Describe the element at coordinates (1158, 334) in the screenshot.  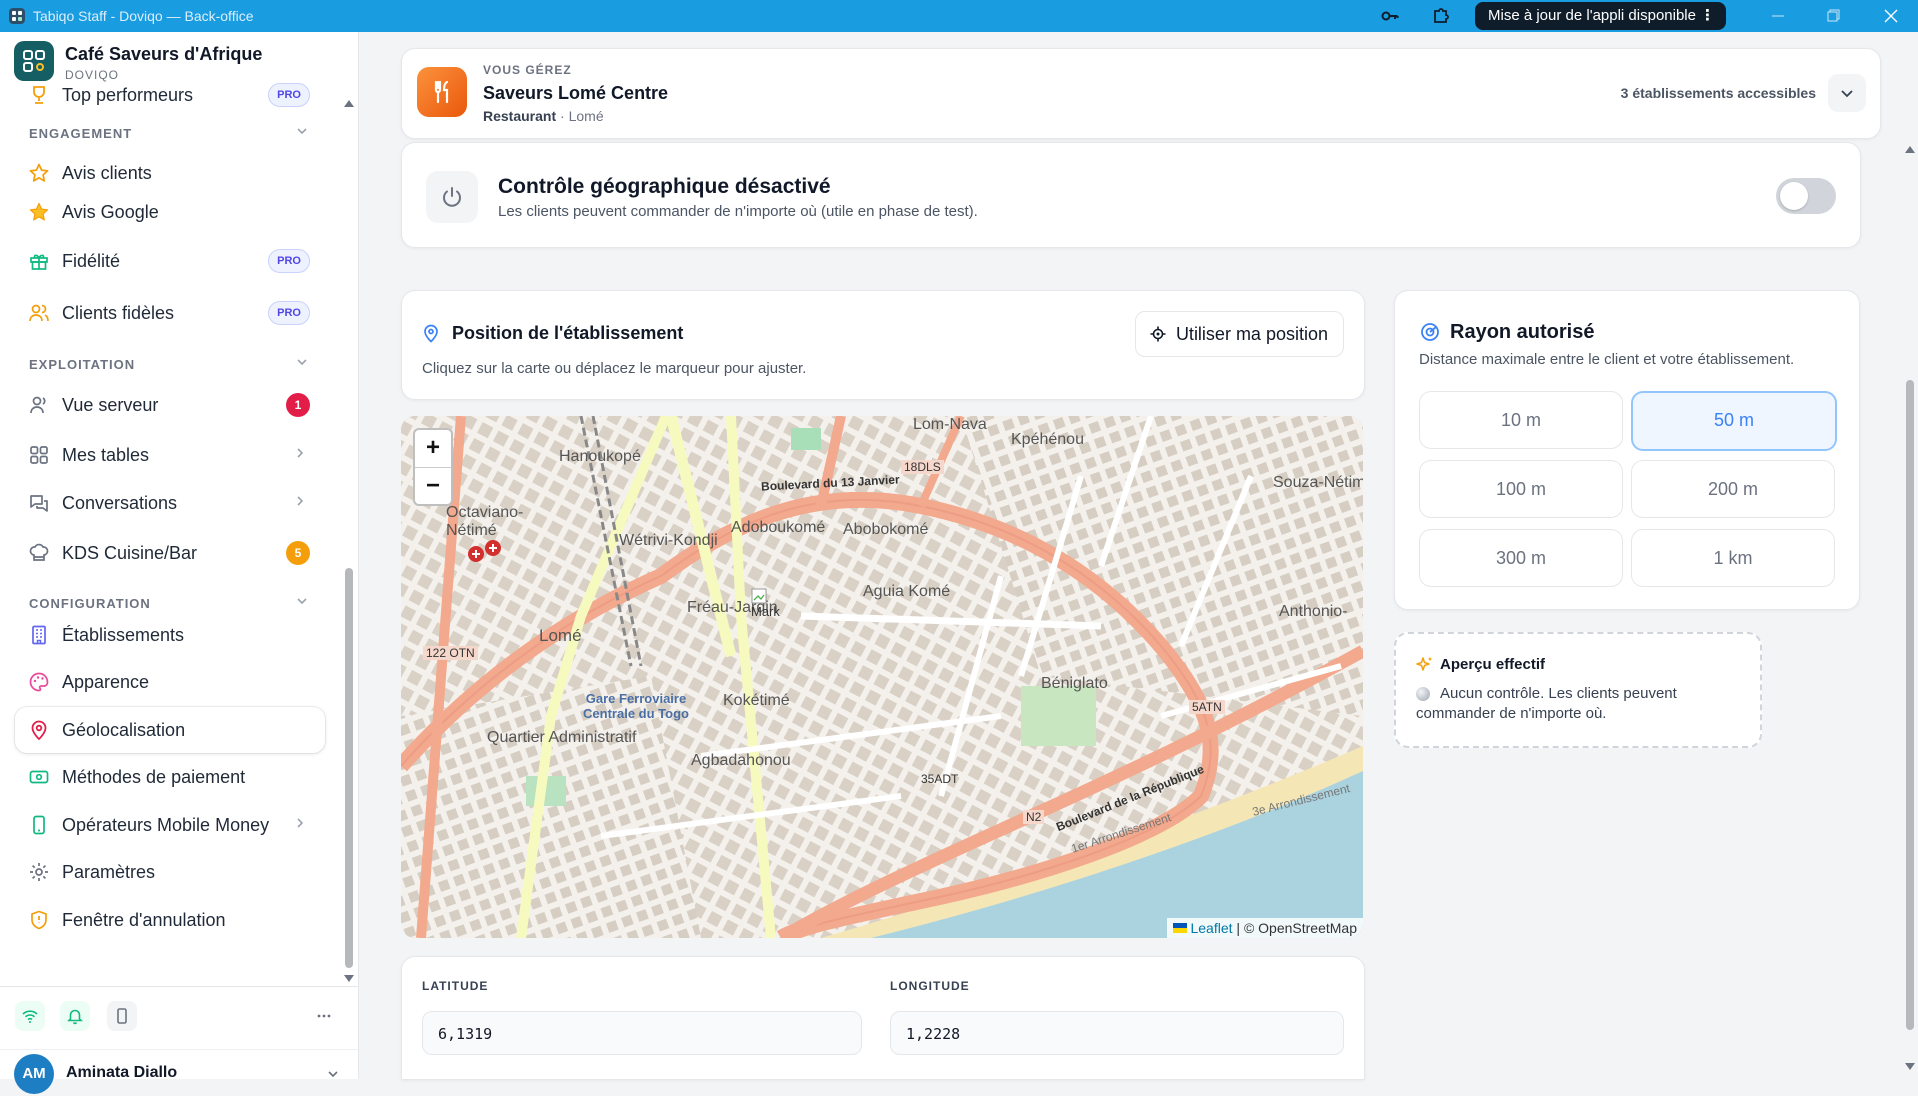
I see `crosshair-icon` at that location.